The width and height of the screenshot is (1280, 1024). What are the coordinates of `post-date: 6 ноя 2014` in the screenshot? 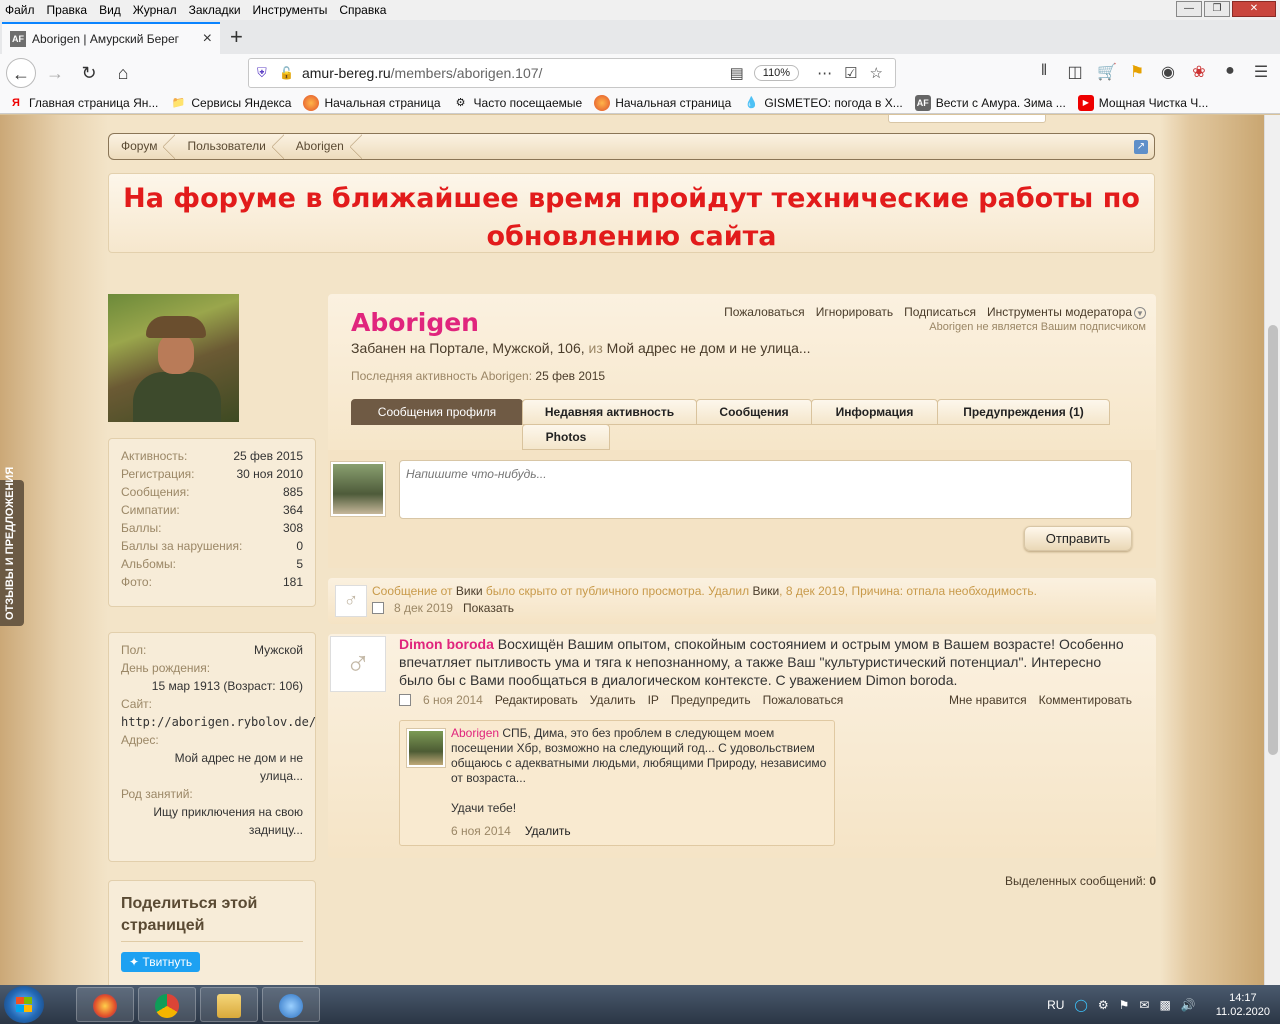 It's located at (453, 700).